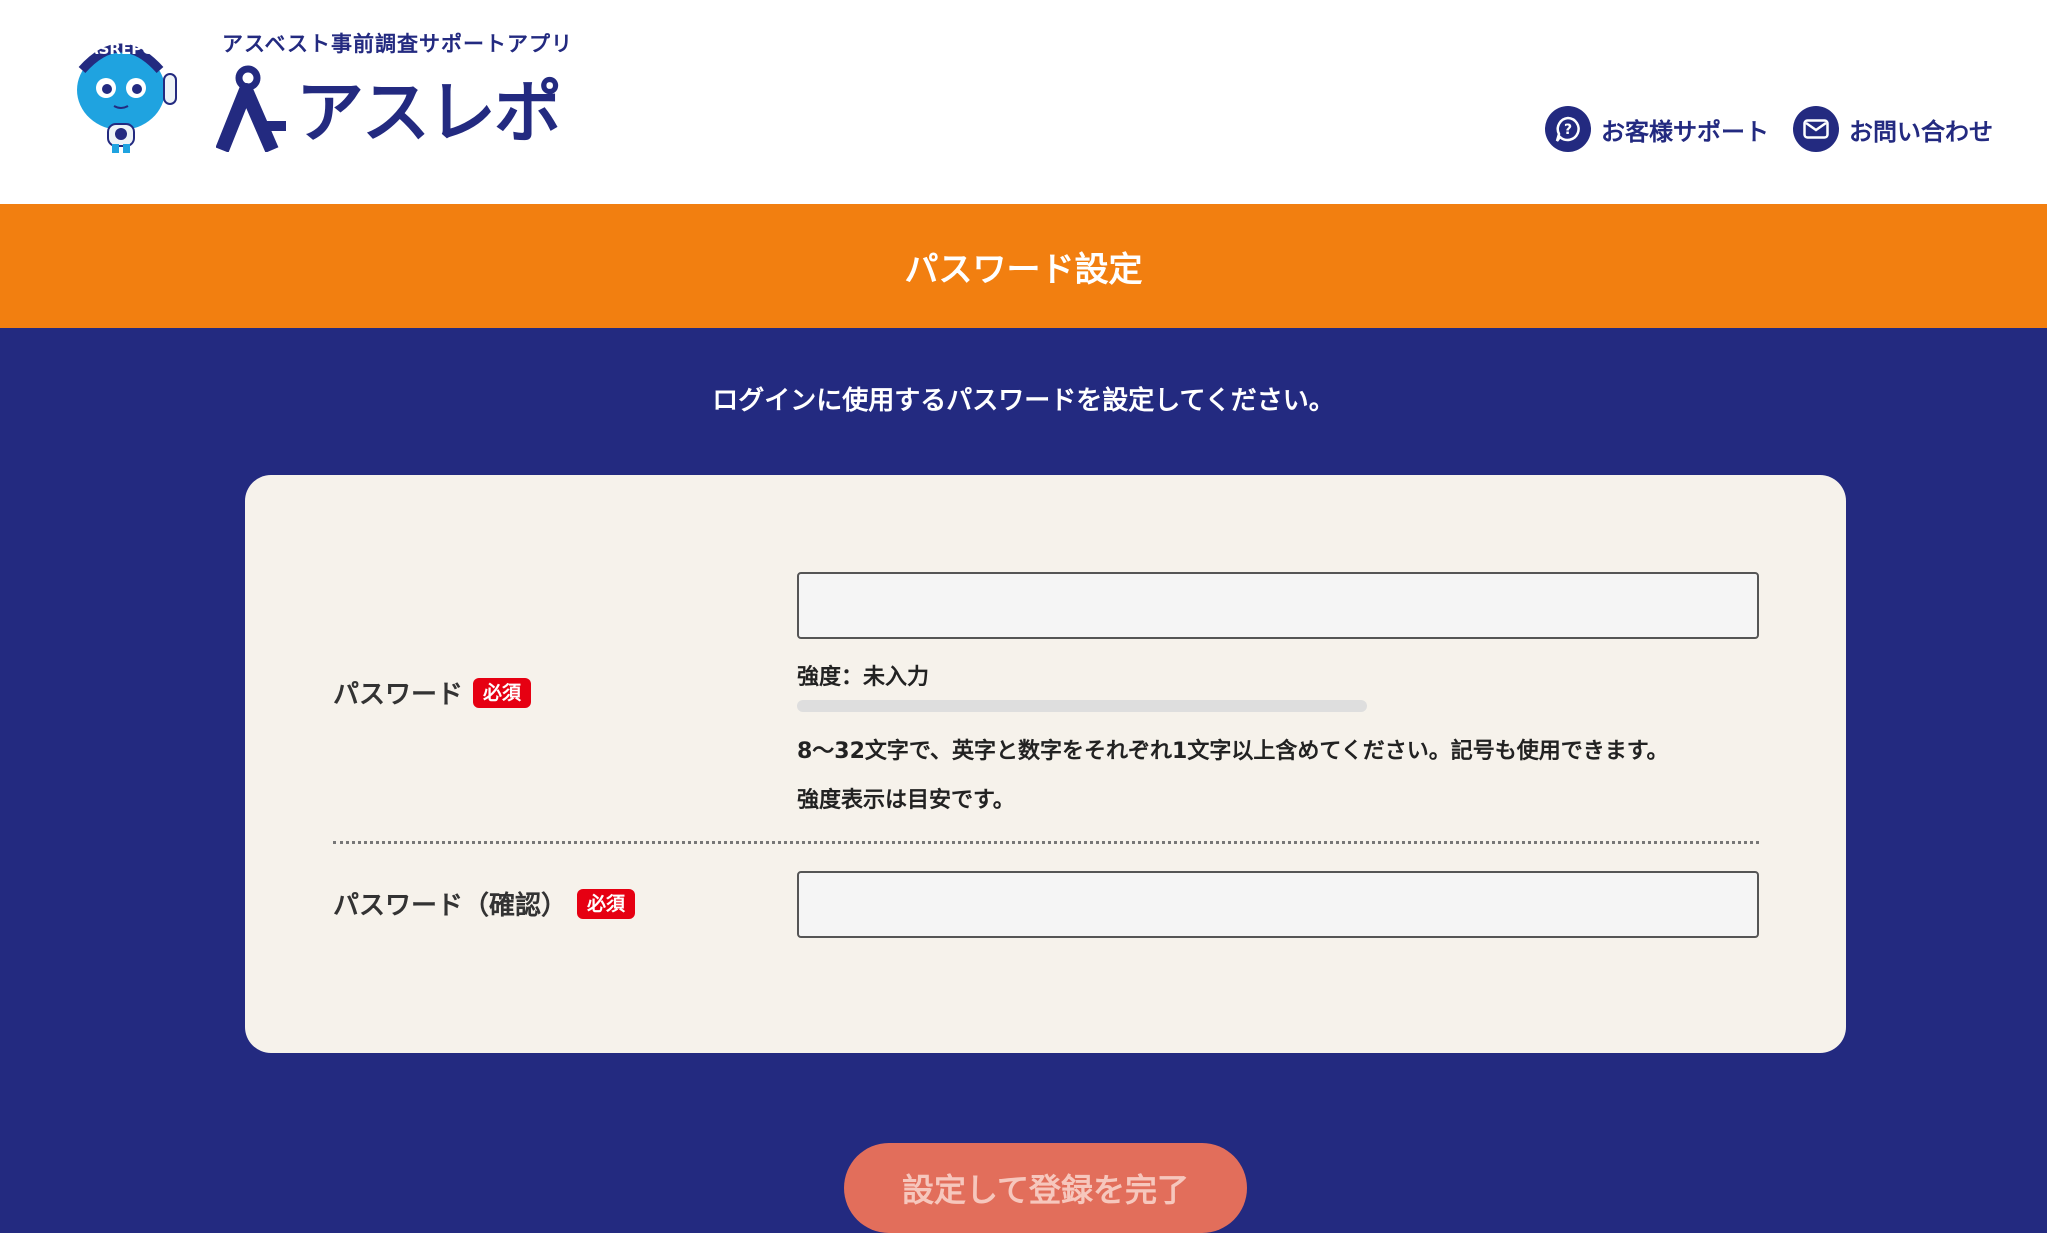 The height and width of the screenshot is (1233, 2047). I want to click on password-input, so click(1278, 605).